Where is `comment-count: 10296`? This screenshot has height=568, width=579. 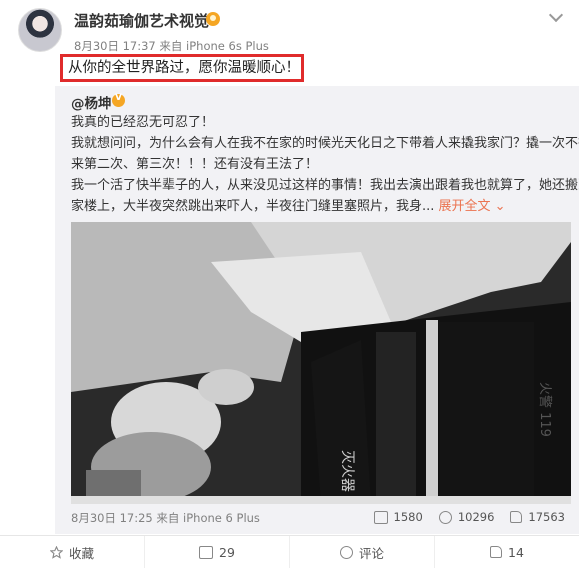 comment-count: 10296 is located at coordinates (466, 517).